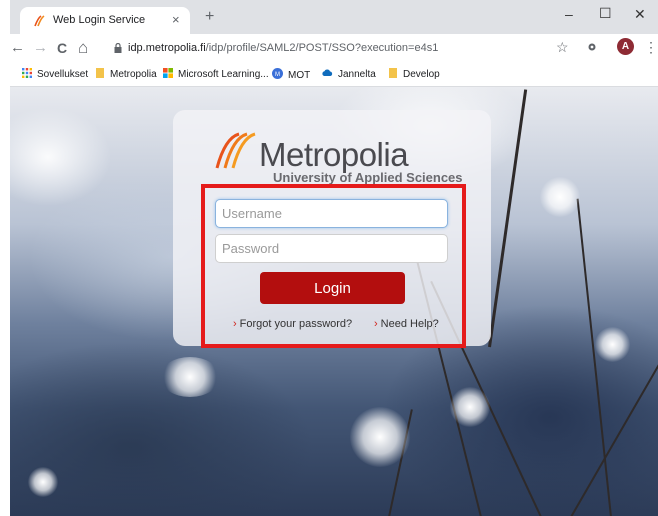 The image size is (658, 516). I want to click on home-button: ⌂, so click(83, 47).